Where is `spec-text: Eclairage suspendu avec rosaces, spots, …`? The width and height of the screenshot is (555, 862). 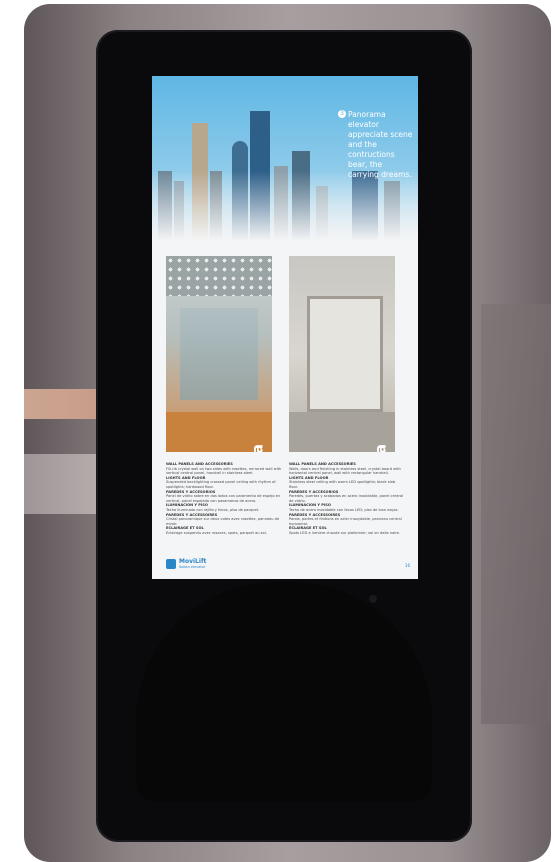 spec-text: Eclairage suspendu avec rosaces, spots, … is located at coordinates (216, 532).